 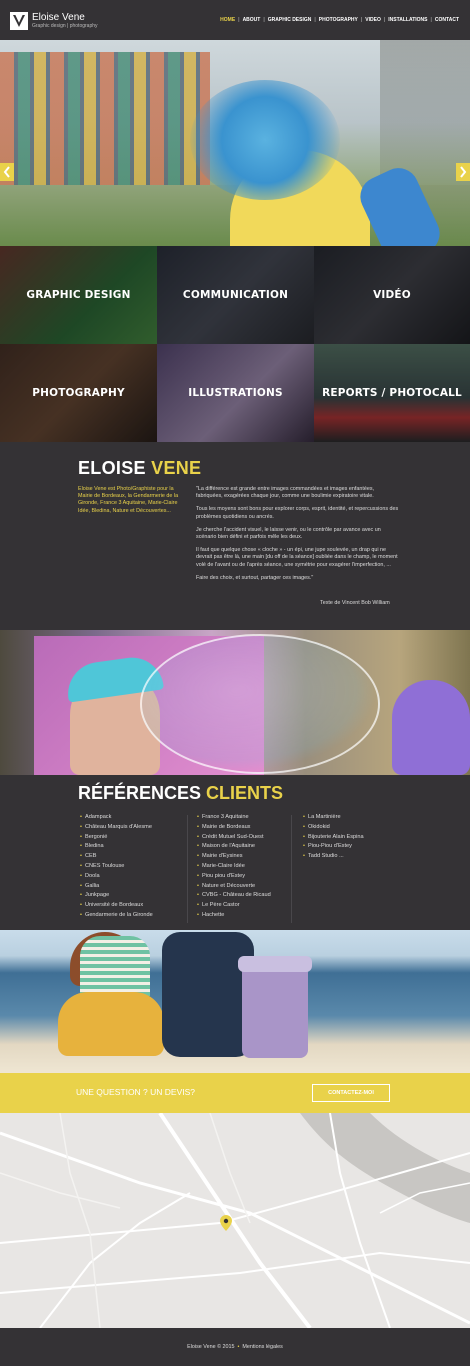 What do you see at coordinates (111, 1024) in the screenshot?
I see `beach-image-skirt` at bounding box center [111, 1024].